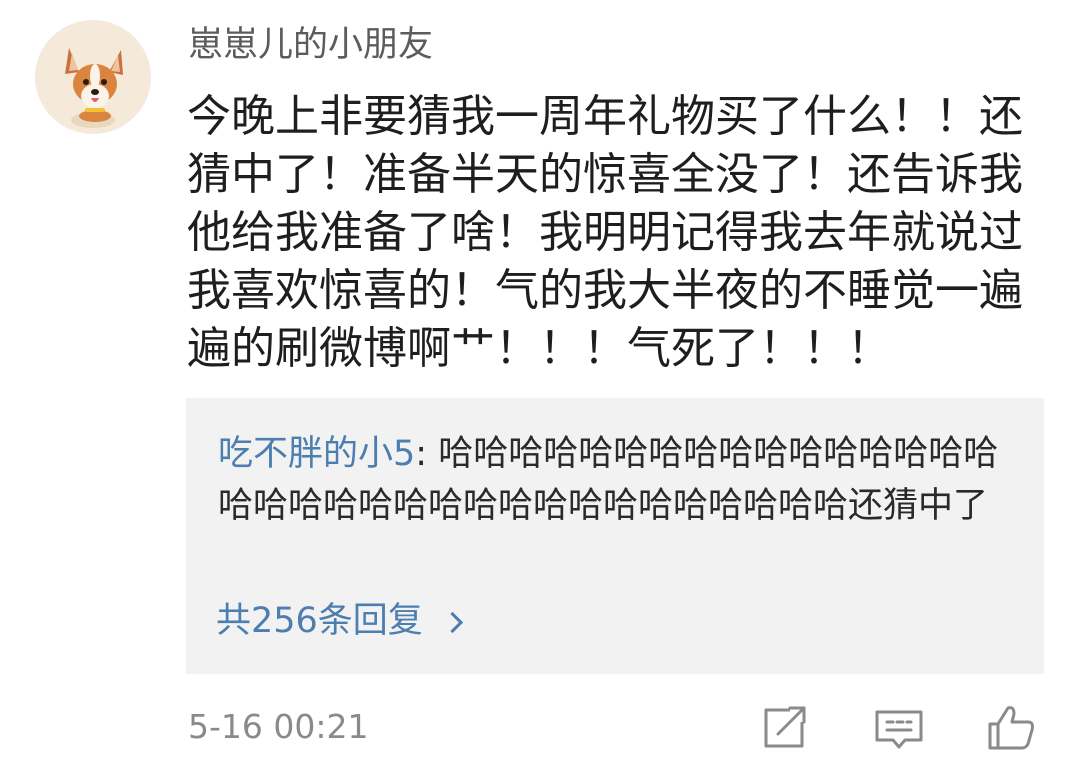  I want to click on reply-author: 吃不胖的小5, so click(316, 454).